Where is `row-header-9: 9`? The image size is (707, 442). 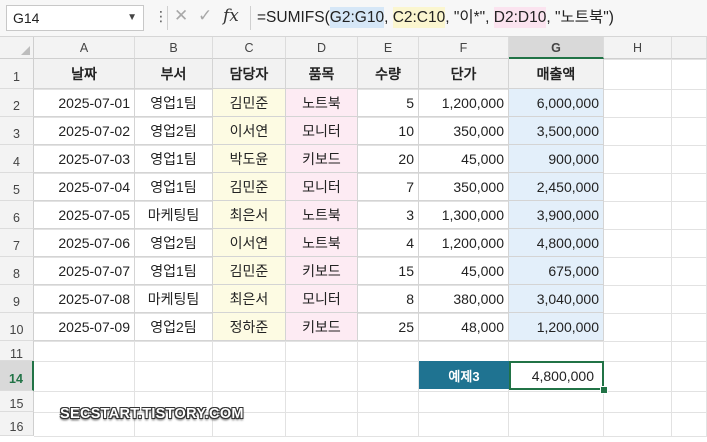
row-header-9: 9 is located at coordinates (17, 299).